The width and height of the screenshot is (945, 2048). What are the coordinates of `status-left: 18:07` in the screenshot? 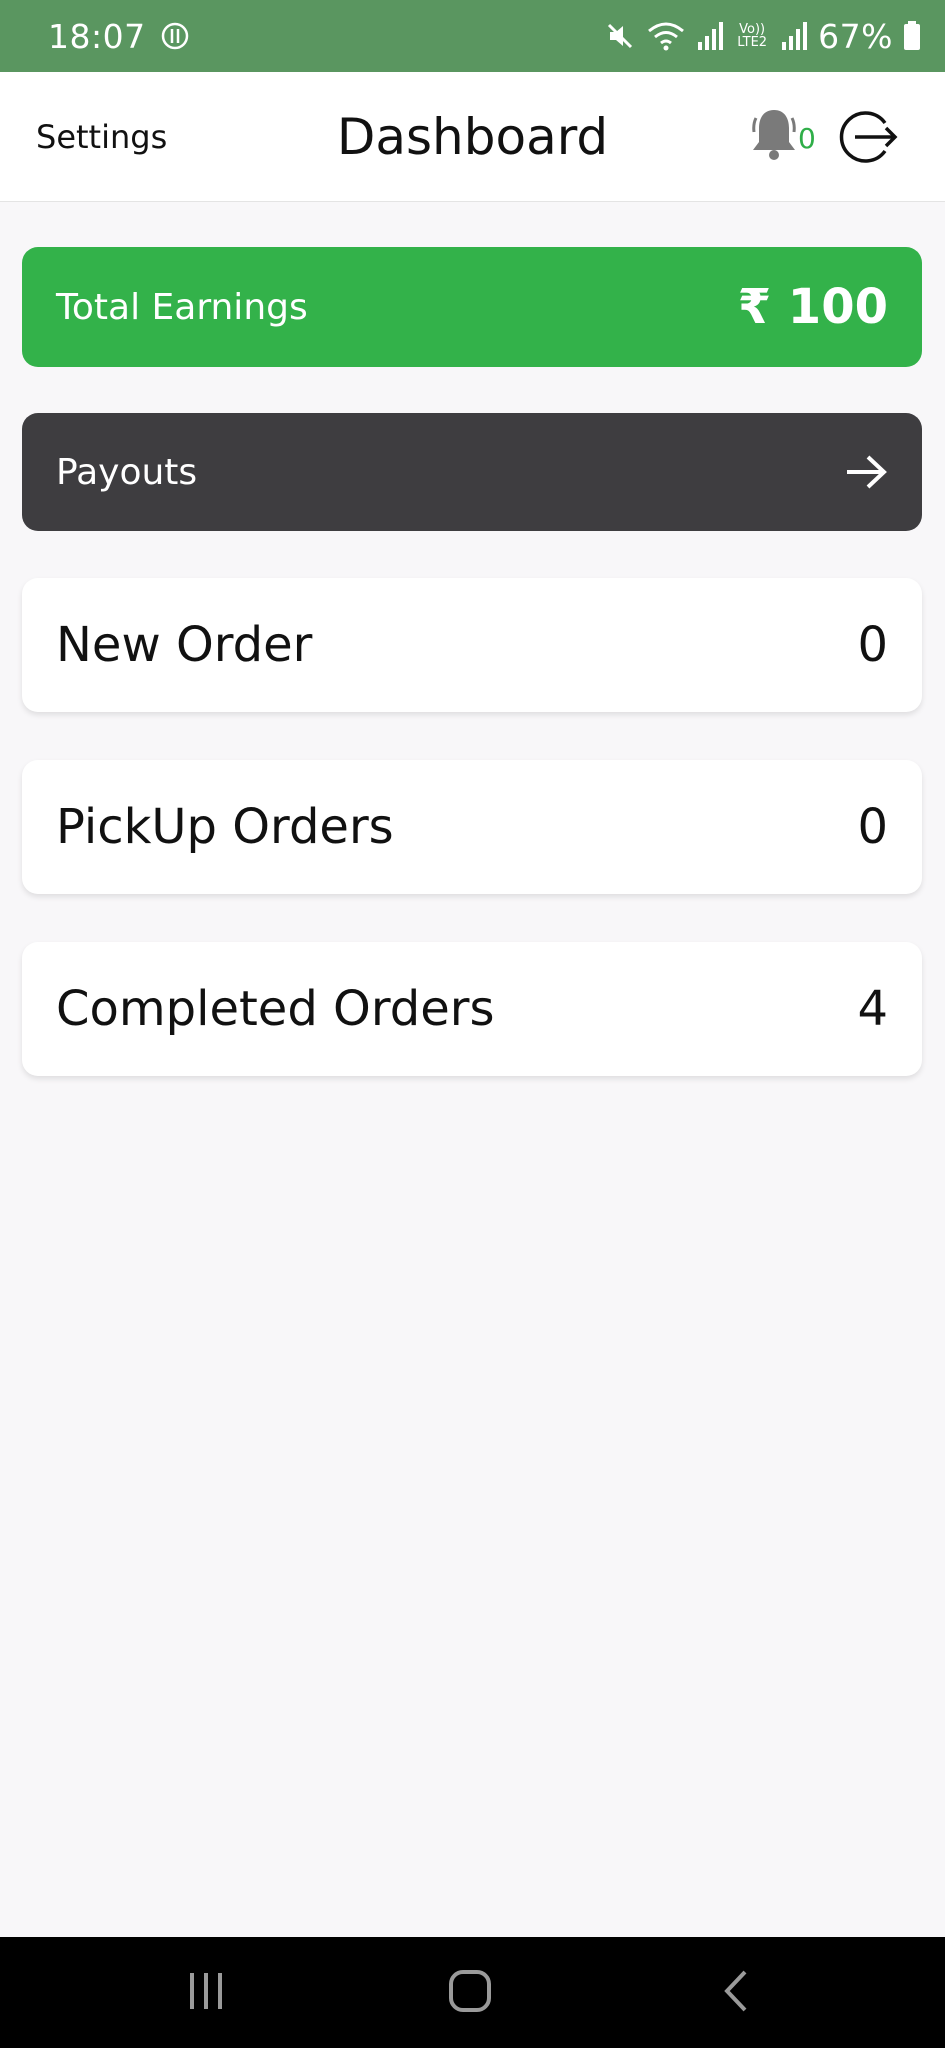 It's located at (119, 36).